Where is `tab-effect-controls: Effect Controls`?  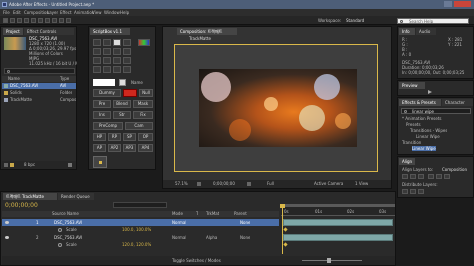 tab-effect-controls: Effect Controls is located at coordinates (49, 31).